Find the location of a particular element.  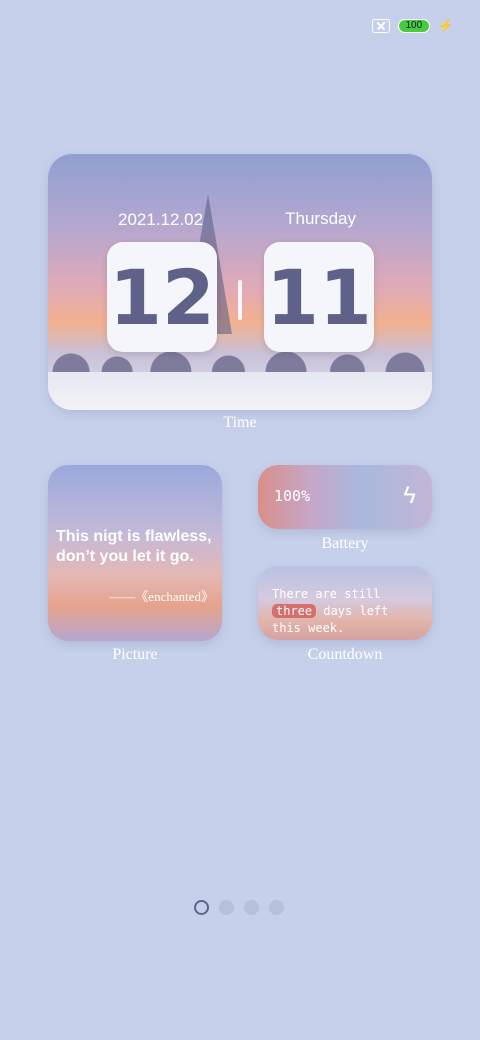

countdown-widget-label: Countdown is located at coordinates (345, 654).